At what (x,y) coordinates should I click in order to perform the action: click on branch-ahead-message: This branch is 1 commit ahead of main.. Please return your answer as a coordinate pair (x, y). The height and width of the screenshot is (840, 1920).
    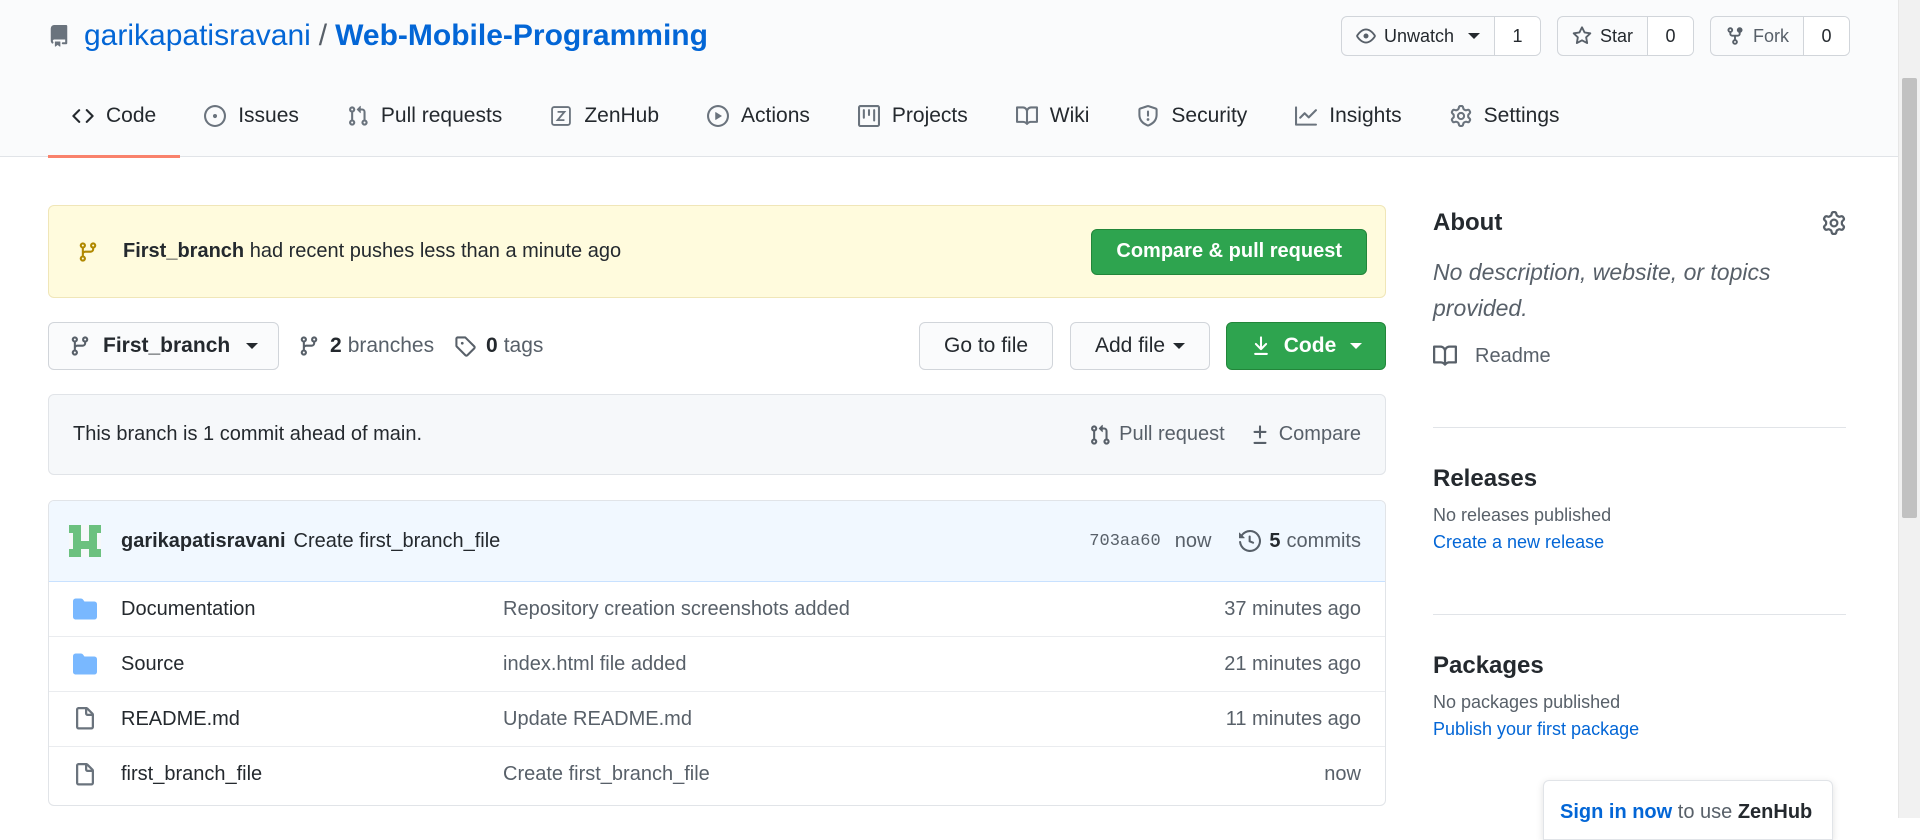
    Looking at the image, I should click on (248, 434).